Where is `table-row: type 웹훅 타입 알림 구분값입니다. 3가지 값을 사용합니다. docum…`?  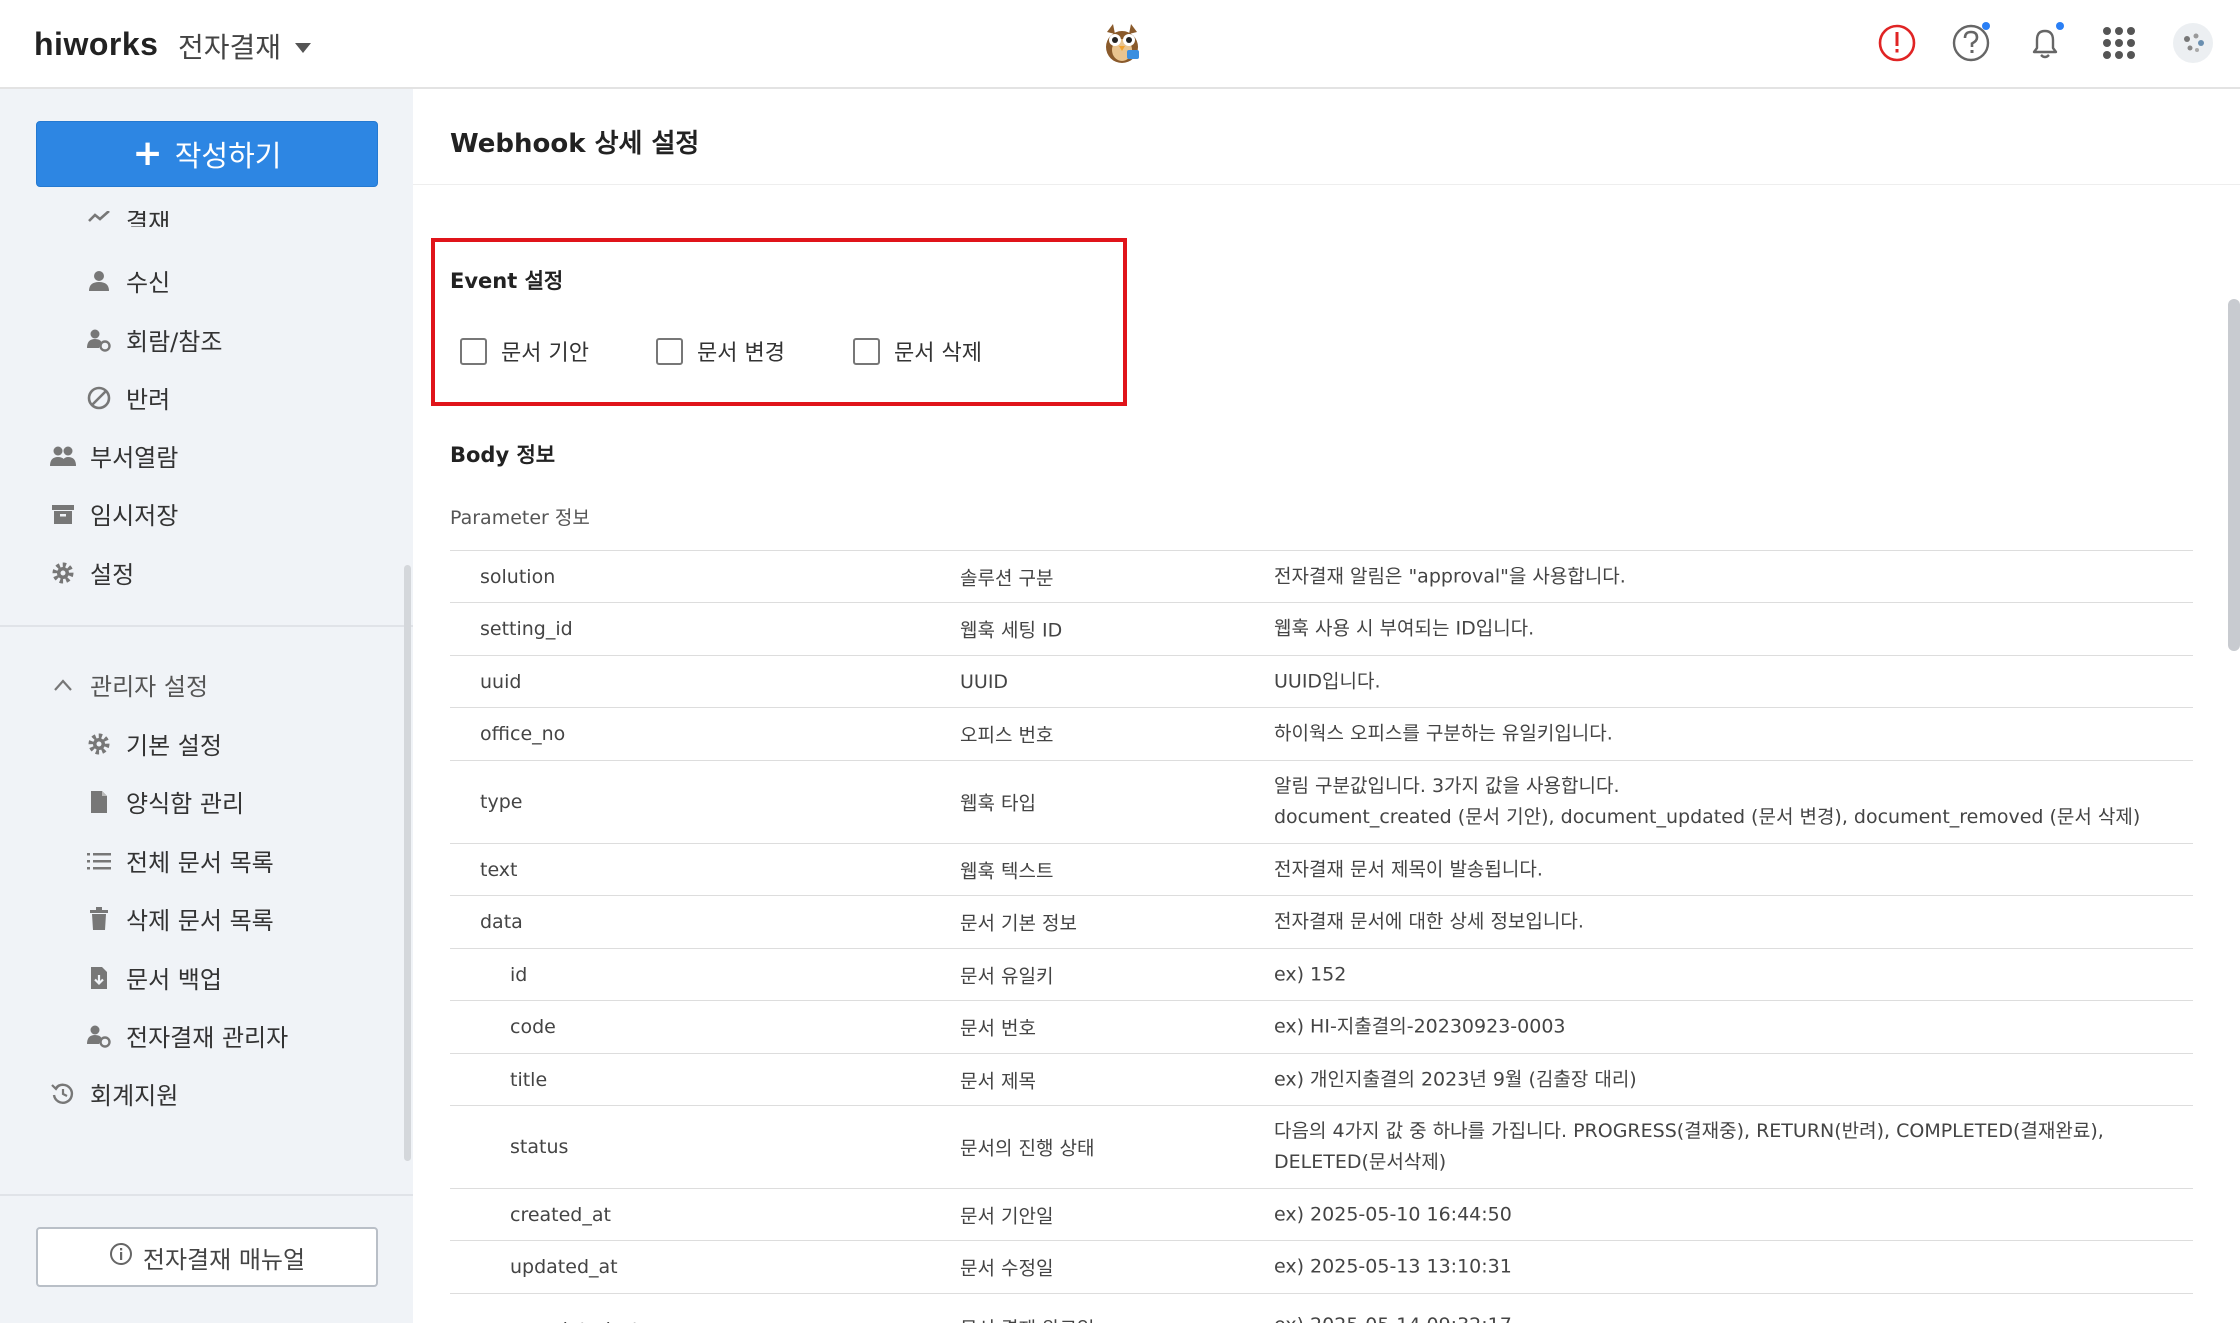 table-row: type 웹훅 타입 알림 구분값입니다. 3가지 값을 사용합니다. docum… is located at coordinates (1321, 802).